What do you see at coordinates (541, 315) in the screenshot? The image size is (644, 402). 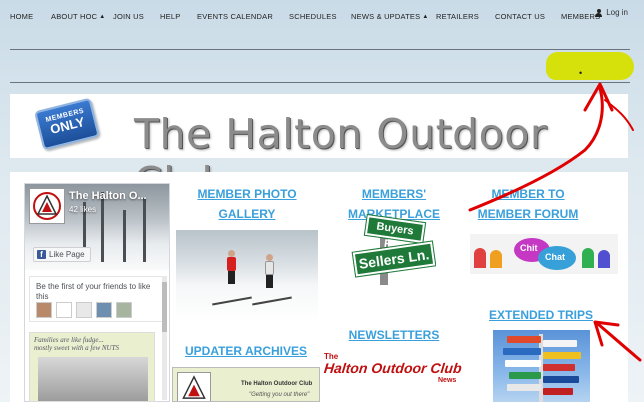 I see `extended-trips-link: EXTENDED TRIPS` at bounding box center [541, 315].